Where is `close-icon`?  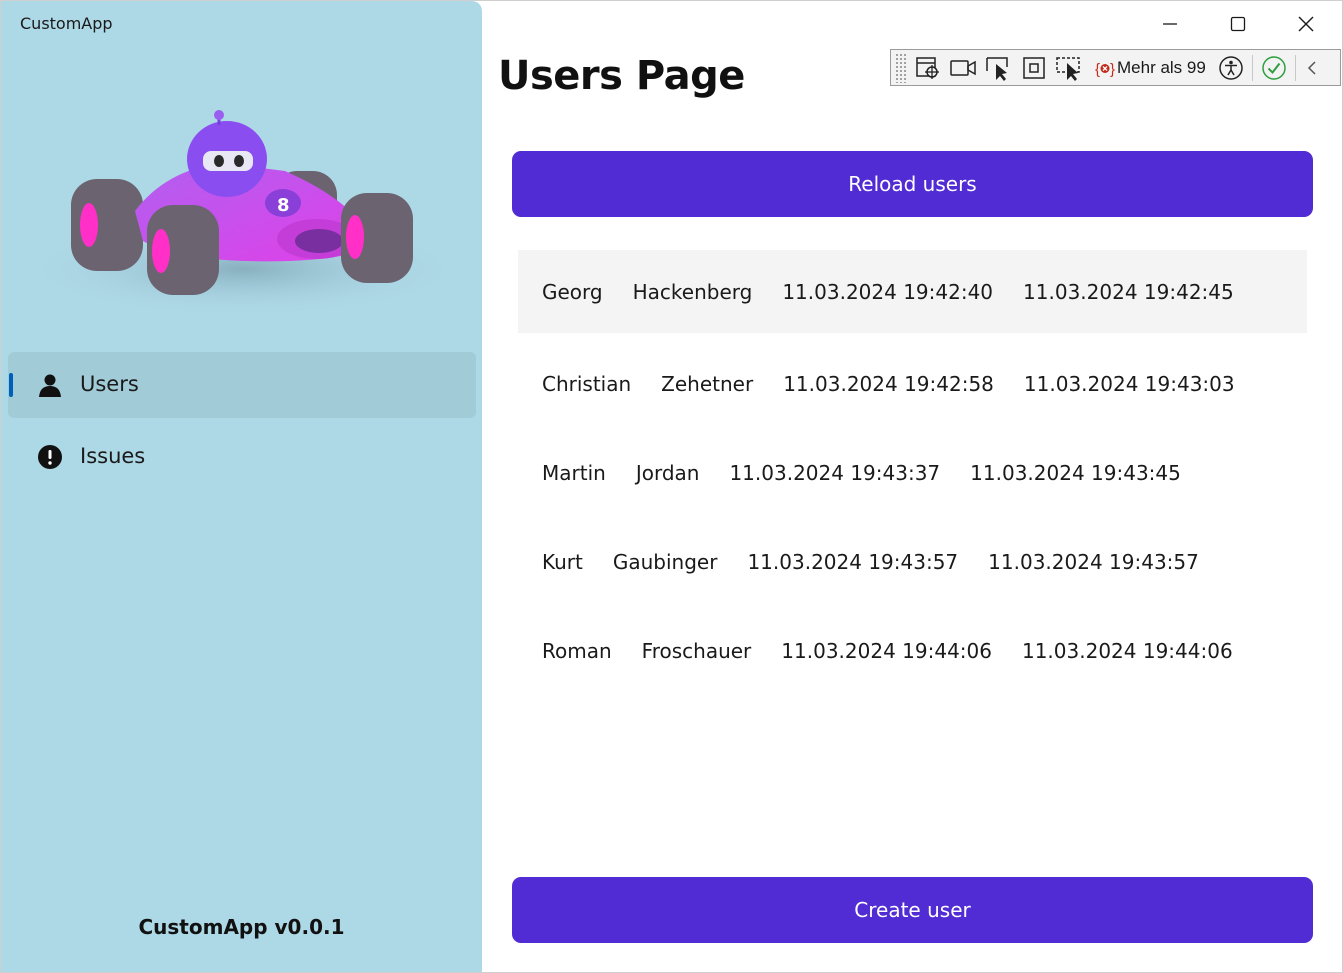
close-icon is located at coordinates (1306, 24).